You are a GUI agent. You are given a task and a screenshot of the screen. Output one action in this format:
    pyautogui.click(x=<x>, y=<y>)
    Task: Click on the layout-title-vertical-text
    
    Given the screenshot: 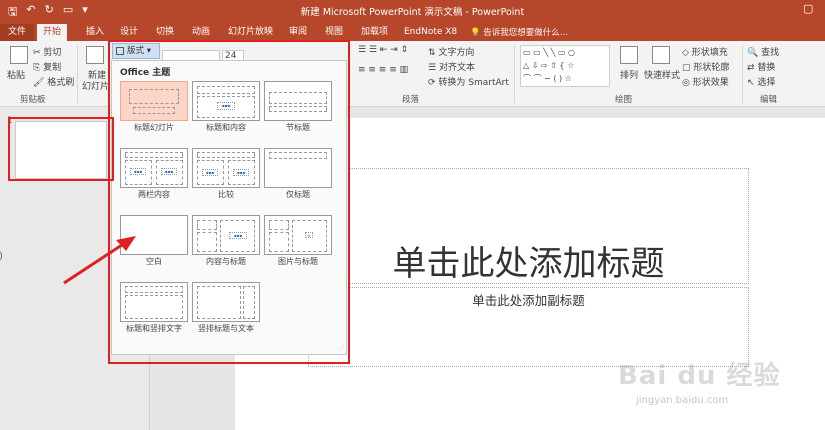 What is the action you would take?
    pyautogui.click(x=154, y=302)
    